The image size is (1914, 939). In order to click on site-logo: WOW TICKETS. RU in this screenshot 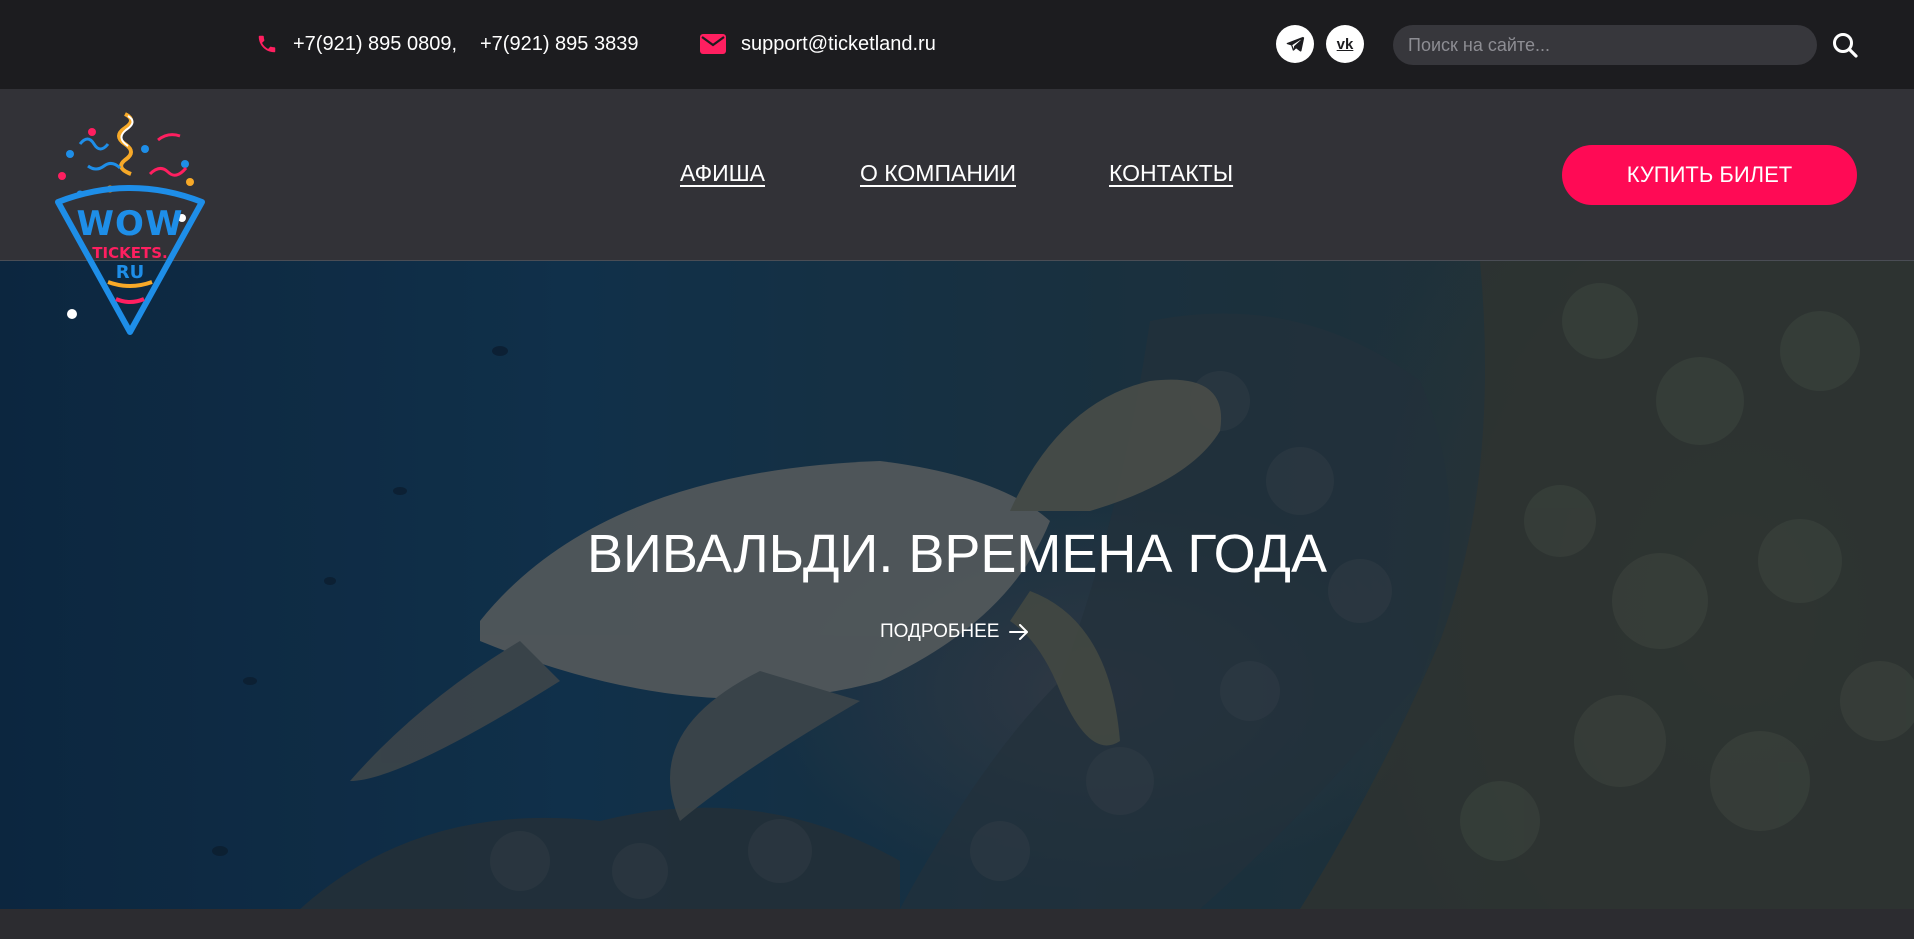, I will do `click(130, 224)`.